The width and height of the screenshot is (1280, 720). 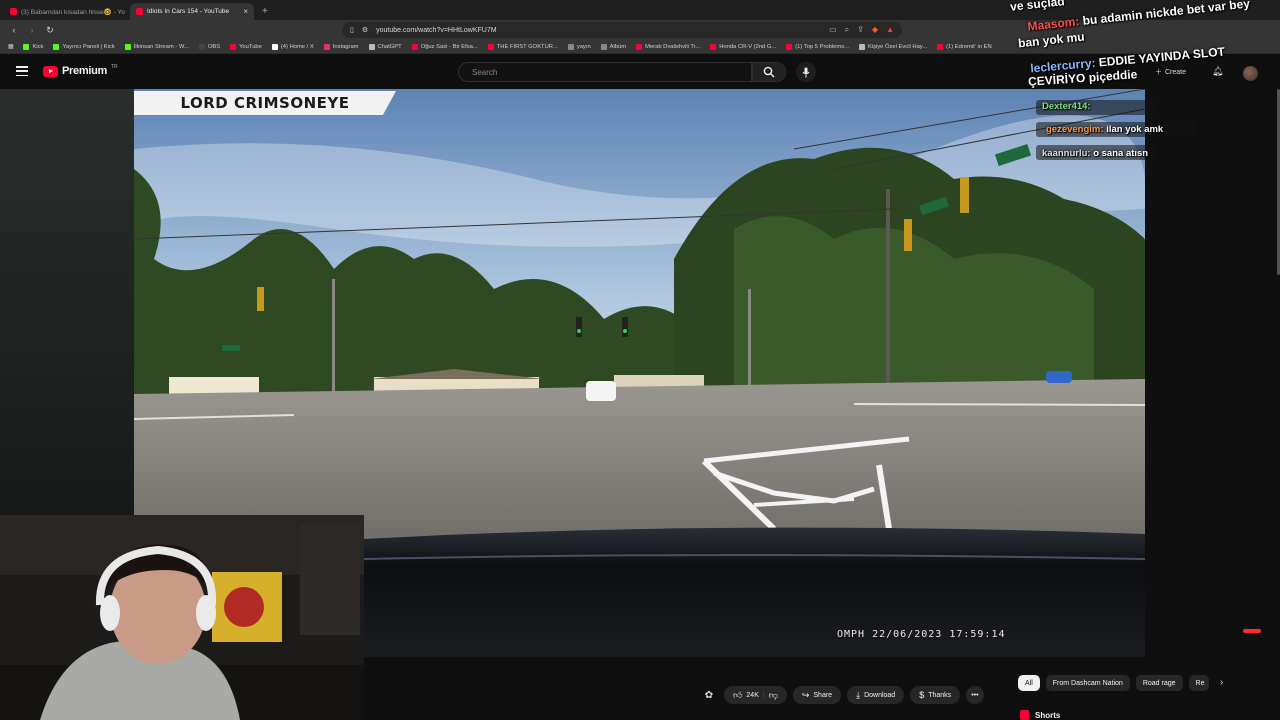 I want to click on browser-tab-title: Idiots In Cars 154 - YouTube, so click(x=188, y=11).